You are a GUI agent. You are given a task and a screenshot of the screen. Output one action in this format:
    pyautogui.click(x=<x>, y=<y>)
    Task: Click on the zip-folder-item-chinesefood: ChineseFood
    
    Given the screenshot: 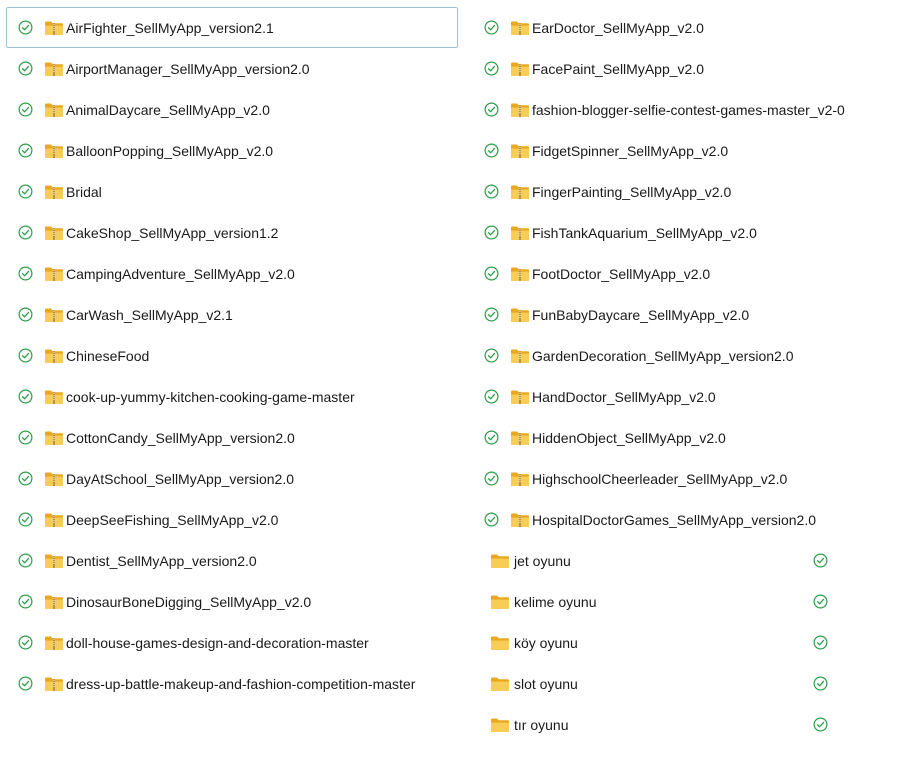 What is the action you would take?
    pyautogui.click(x=232, y=355)
    